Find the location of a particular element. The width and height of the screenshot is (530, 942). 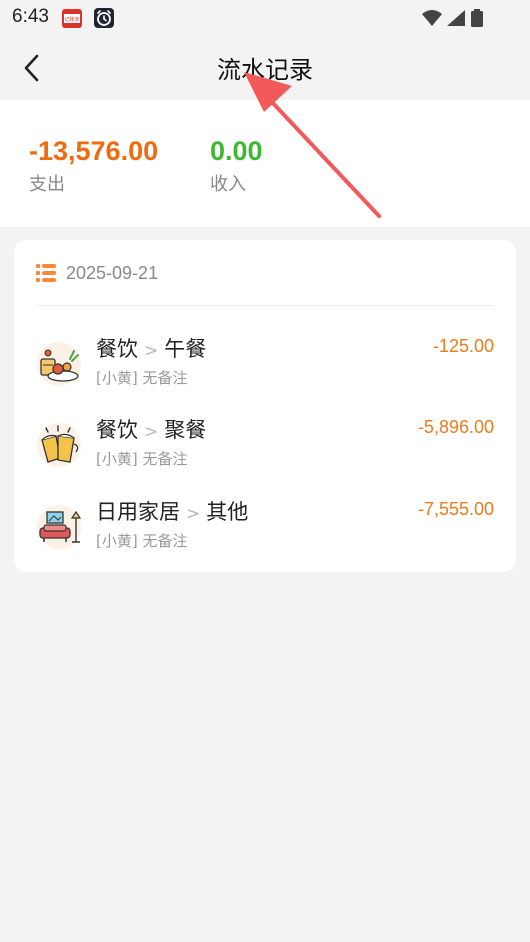

transaction-row: 餐饮 > 午餐 [小黄] 无备注 -125.00 is located at coordinates (265, 368).